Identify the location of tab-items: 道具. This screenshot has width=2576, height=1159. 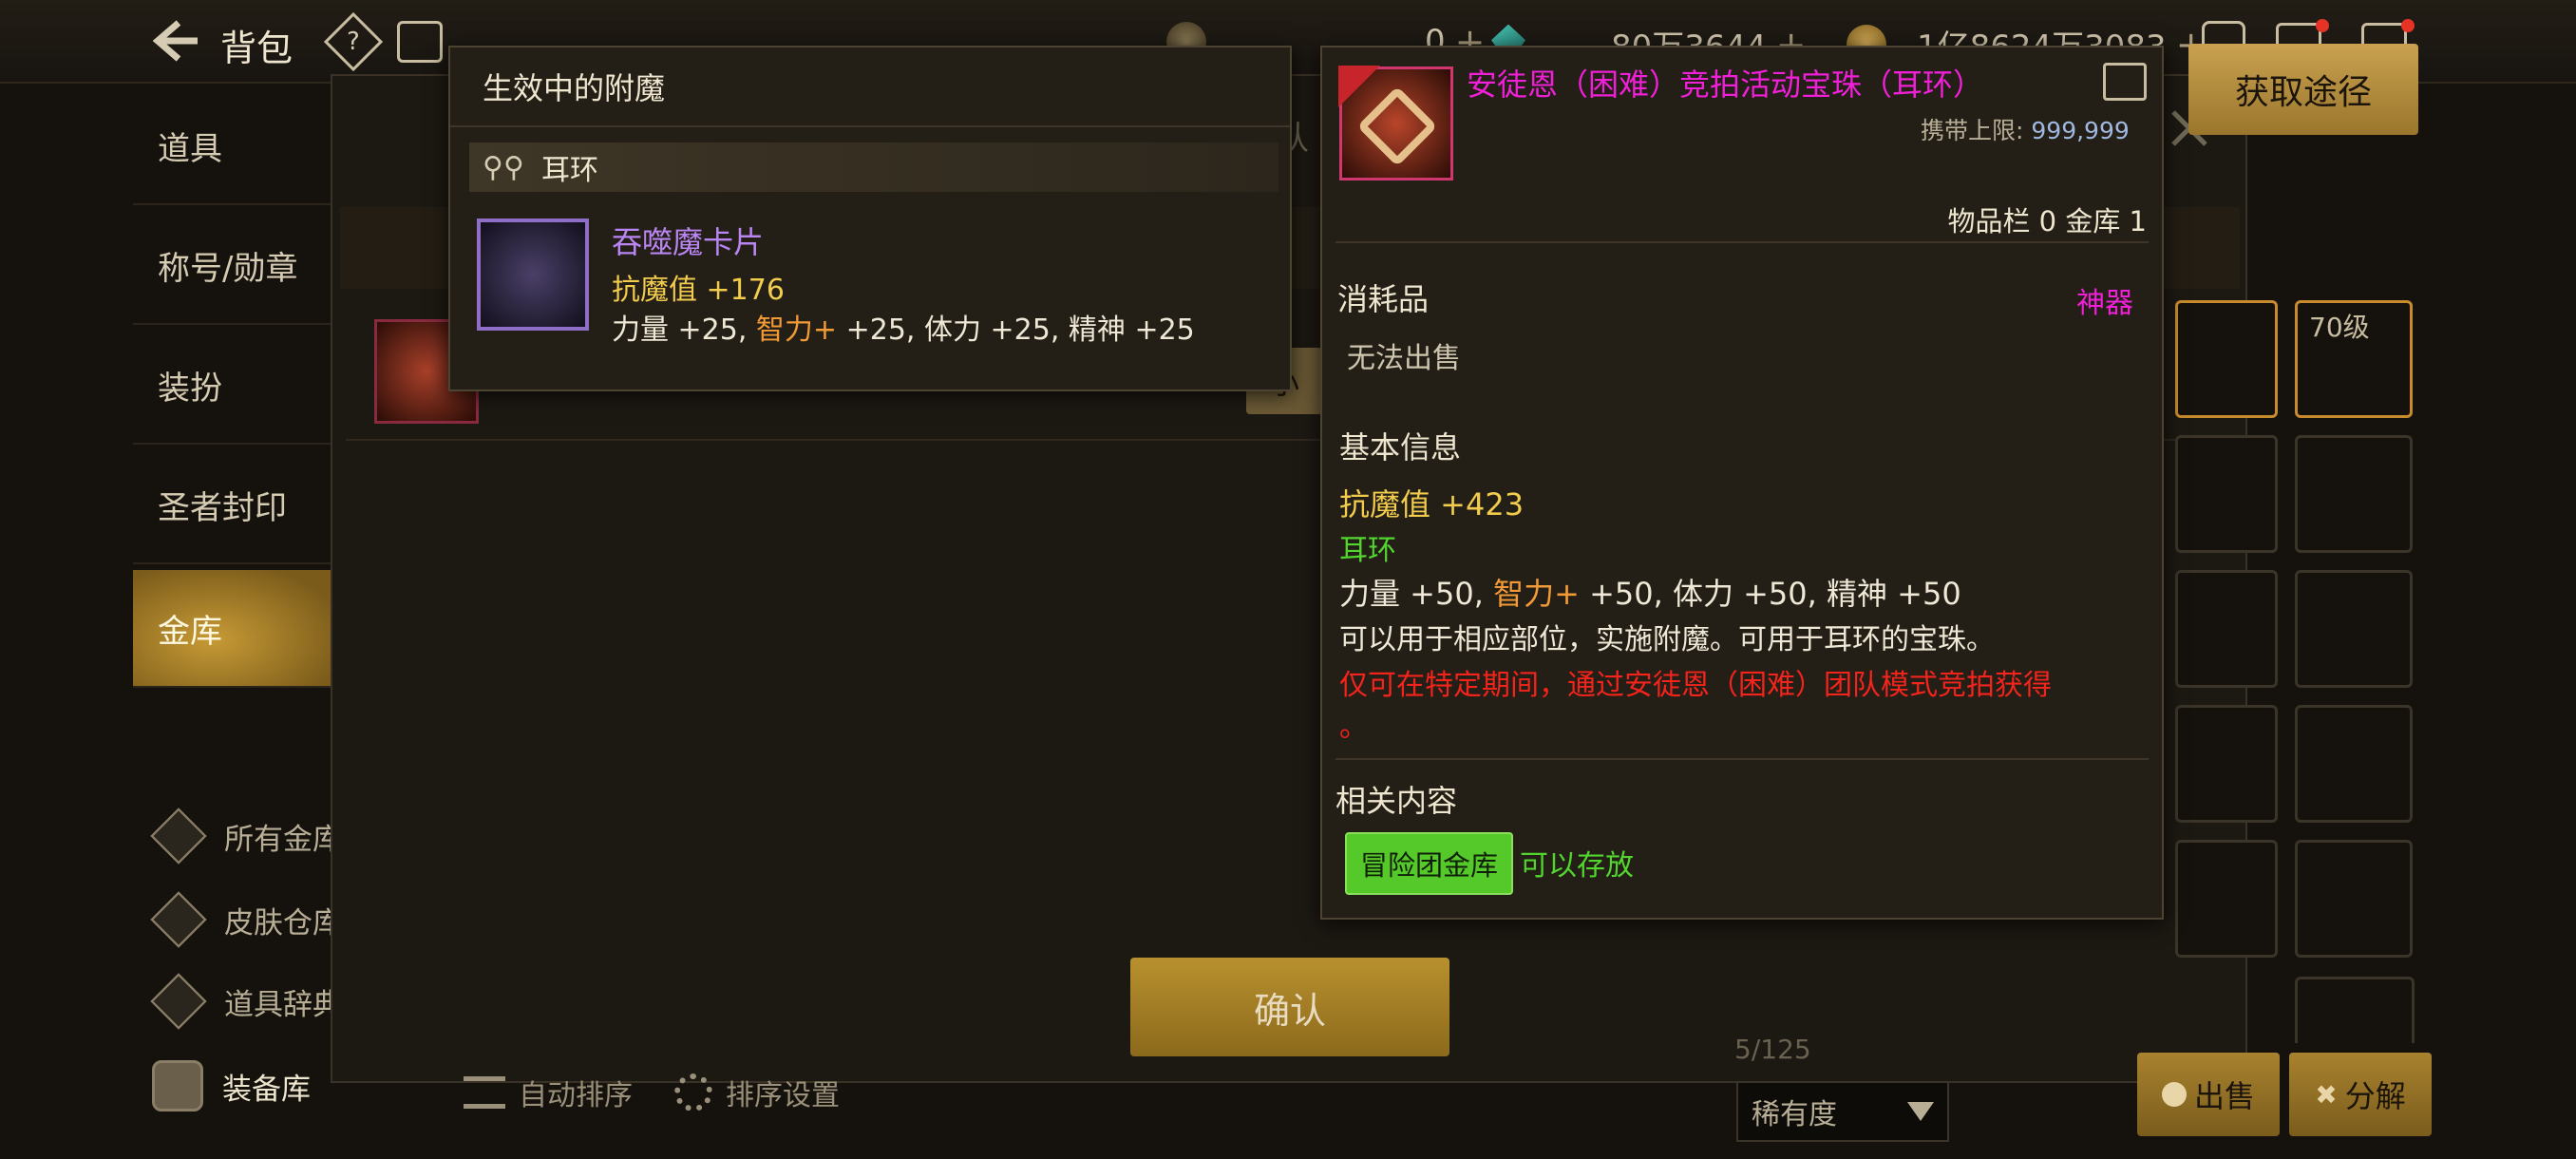
(232, 146).